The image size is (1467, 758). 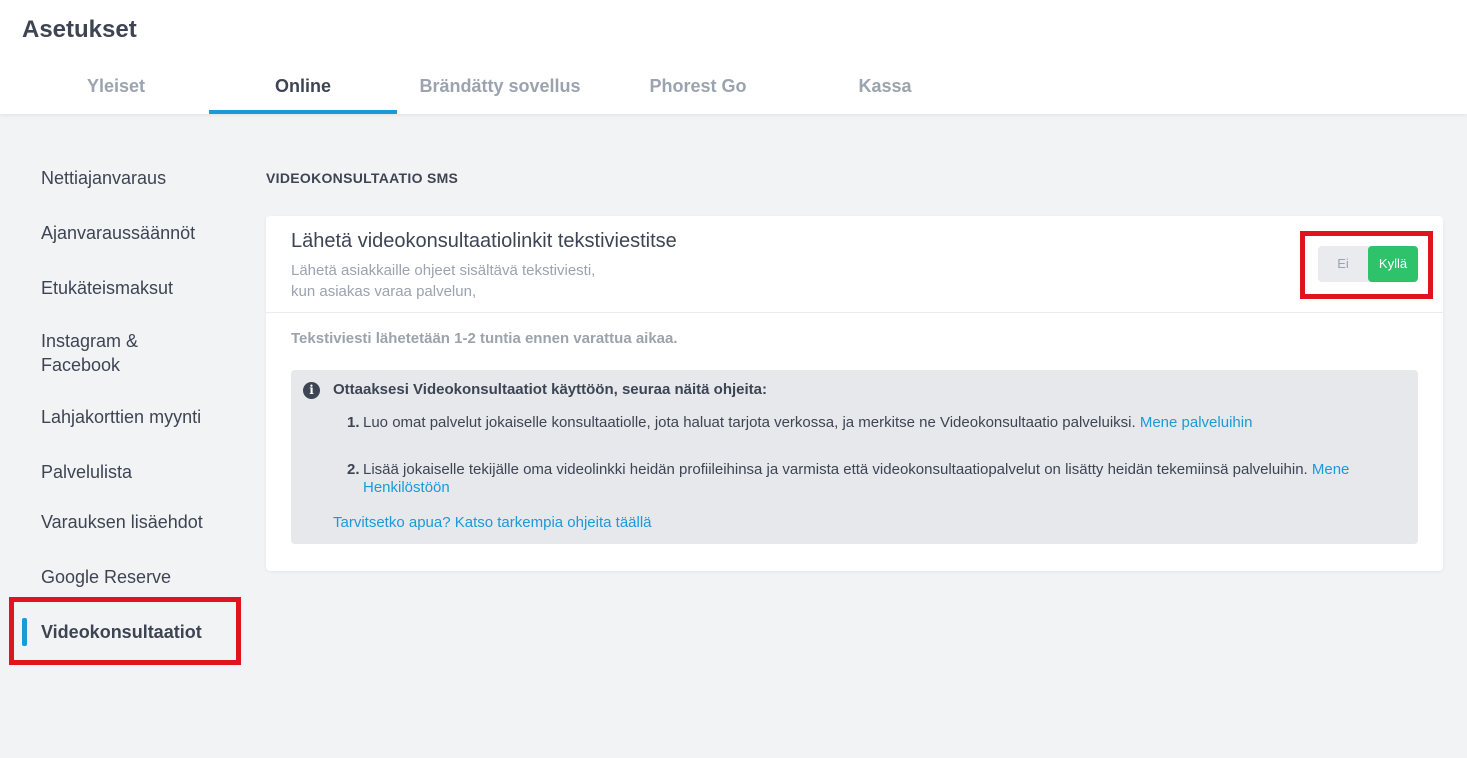 What do you see at coordinates (141, 288) in the screenshot?
I see `sidebar-item-etukateismaksut: Etukäteismaksut` at bounding box center [141, 288].